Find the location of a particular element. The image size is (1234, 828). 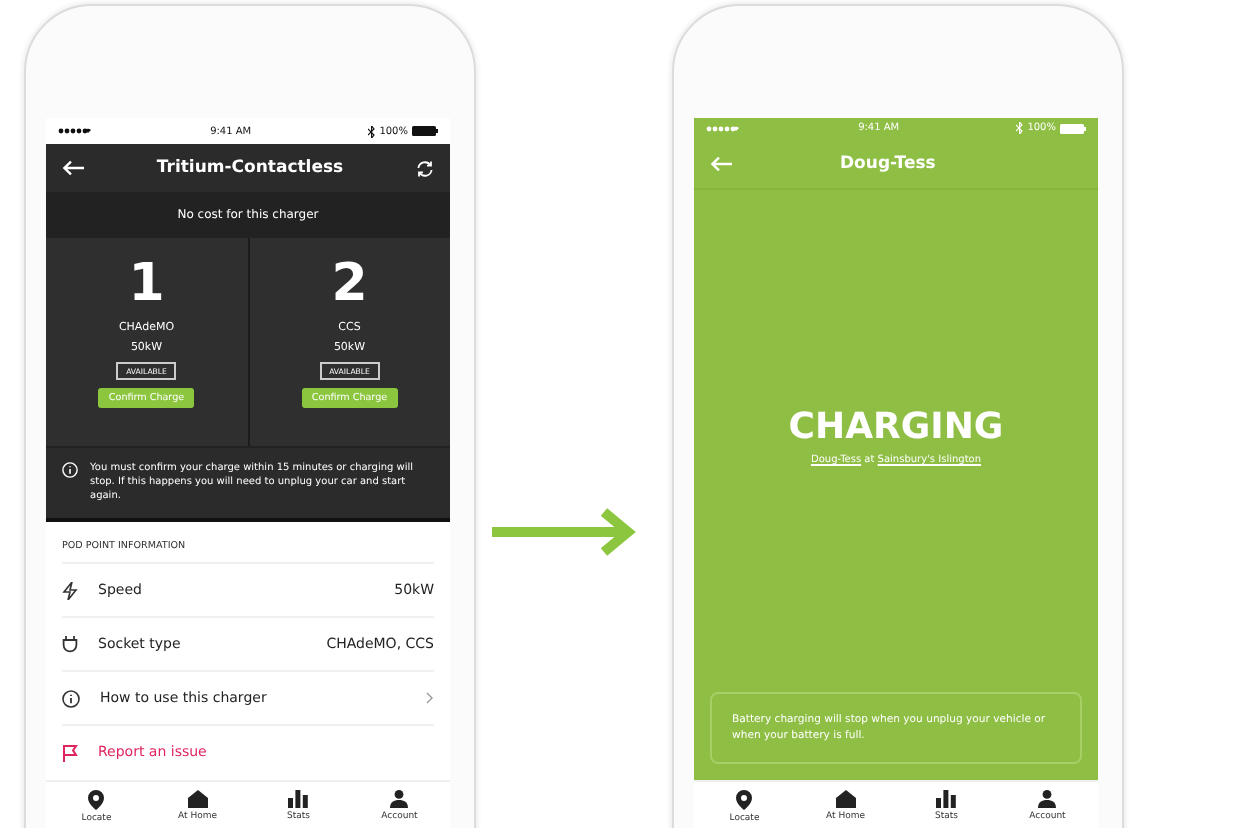

lightning-bolt-icon is located at coordinates (70, 590).